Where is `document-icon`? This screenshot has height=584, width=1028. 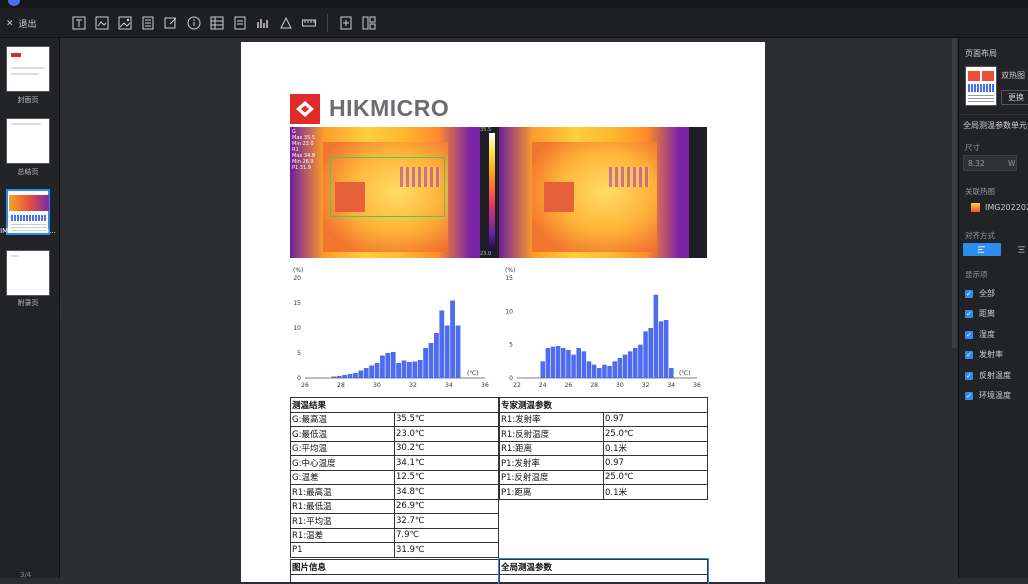 document-icon is located at coordinates (240, 23).